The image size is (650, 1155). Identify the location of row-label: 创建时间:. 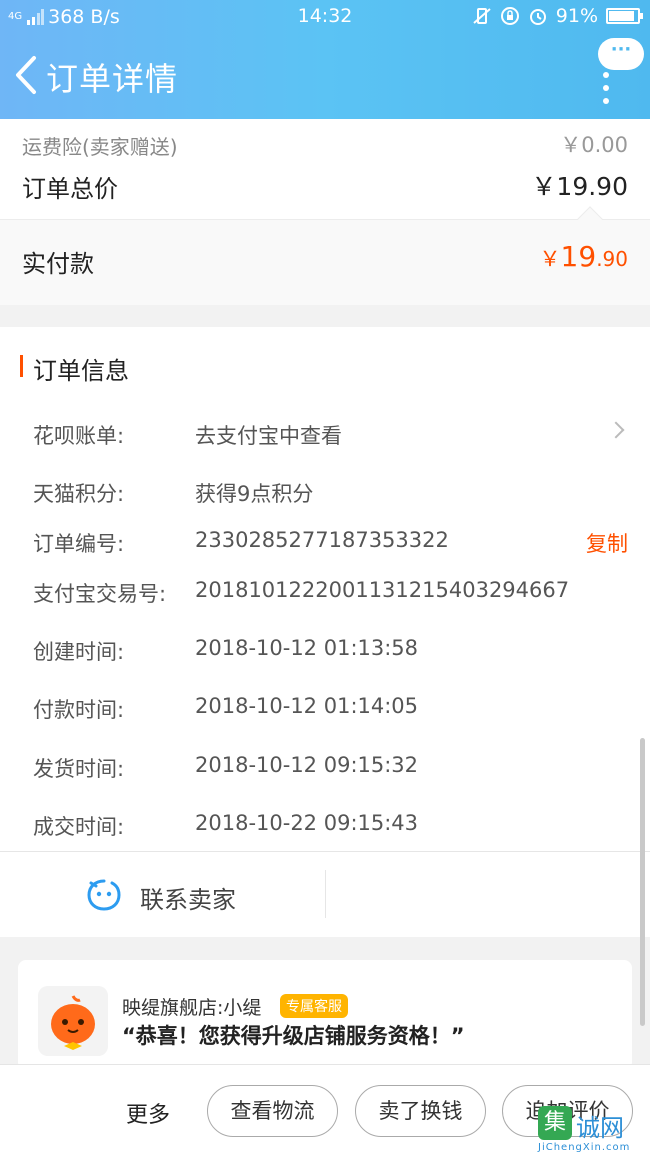
(79, 652).